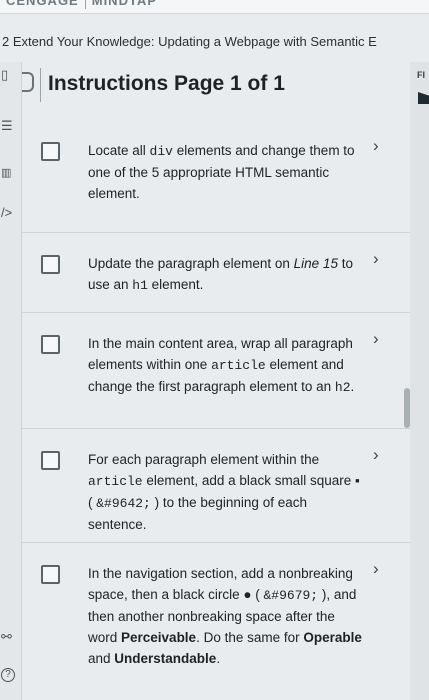 The width and height of the screenshot is (429, 700). Describe the element at coordinates (4, 75) in the screenshot. I see `toggle-icon: ▯` at that location.